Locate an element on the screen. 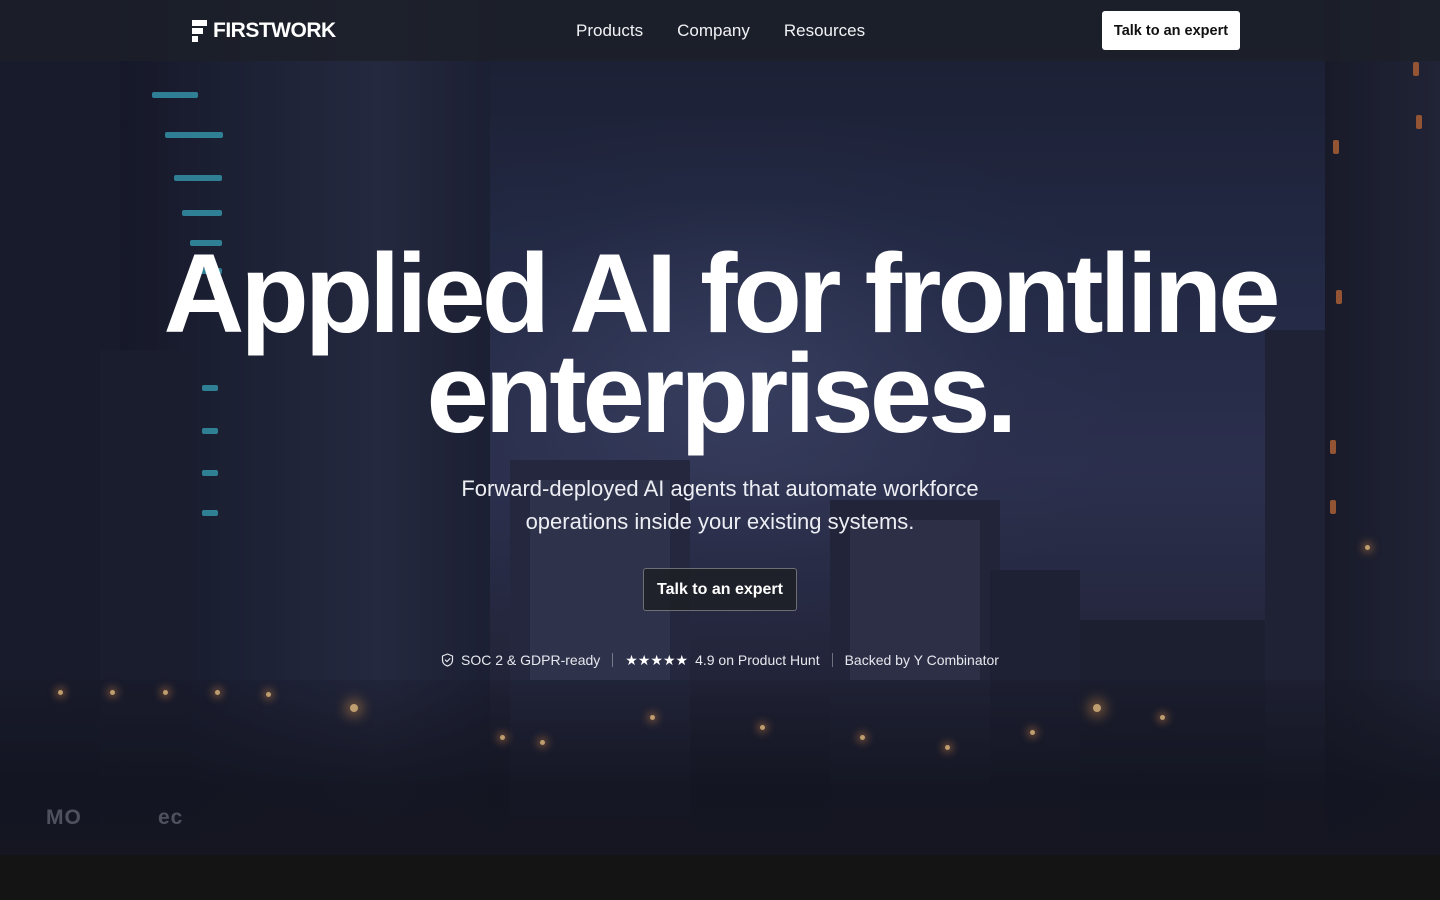 The height and width of the screenshot is (900, 1440). rating-label: 4.9 on Product Hunt is located at coordinates (757, 660).